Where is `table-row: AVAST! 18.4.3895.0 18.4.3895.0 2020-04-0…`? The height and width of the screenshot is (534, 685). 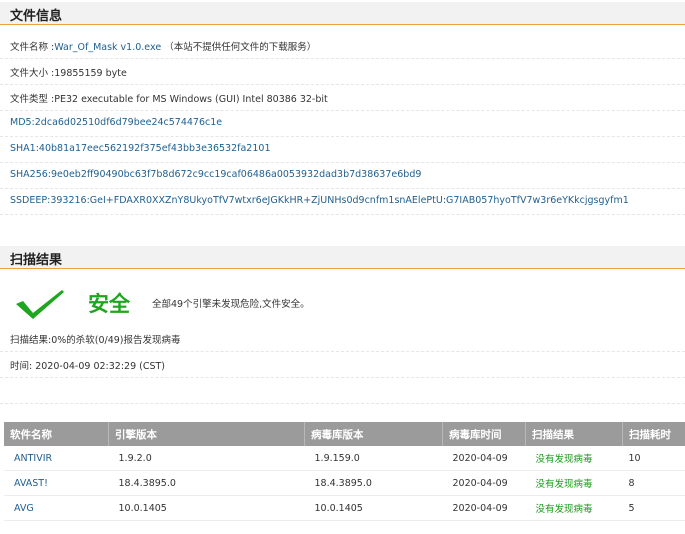 table-row: AVAST! 18.4.3895.0 18.4.3895.0 2020-04-0… is located at coordinates (344, 483).